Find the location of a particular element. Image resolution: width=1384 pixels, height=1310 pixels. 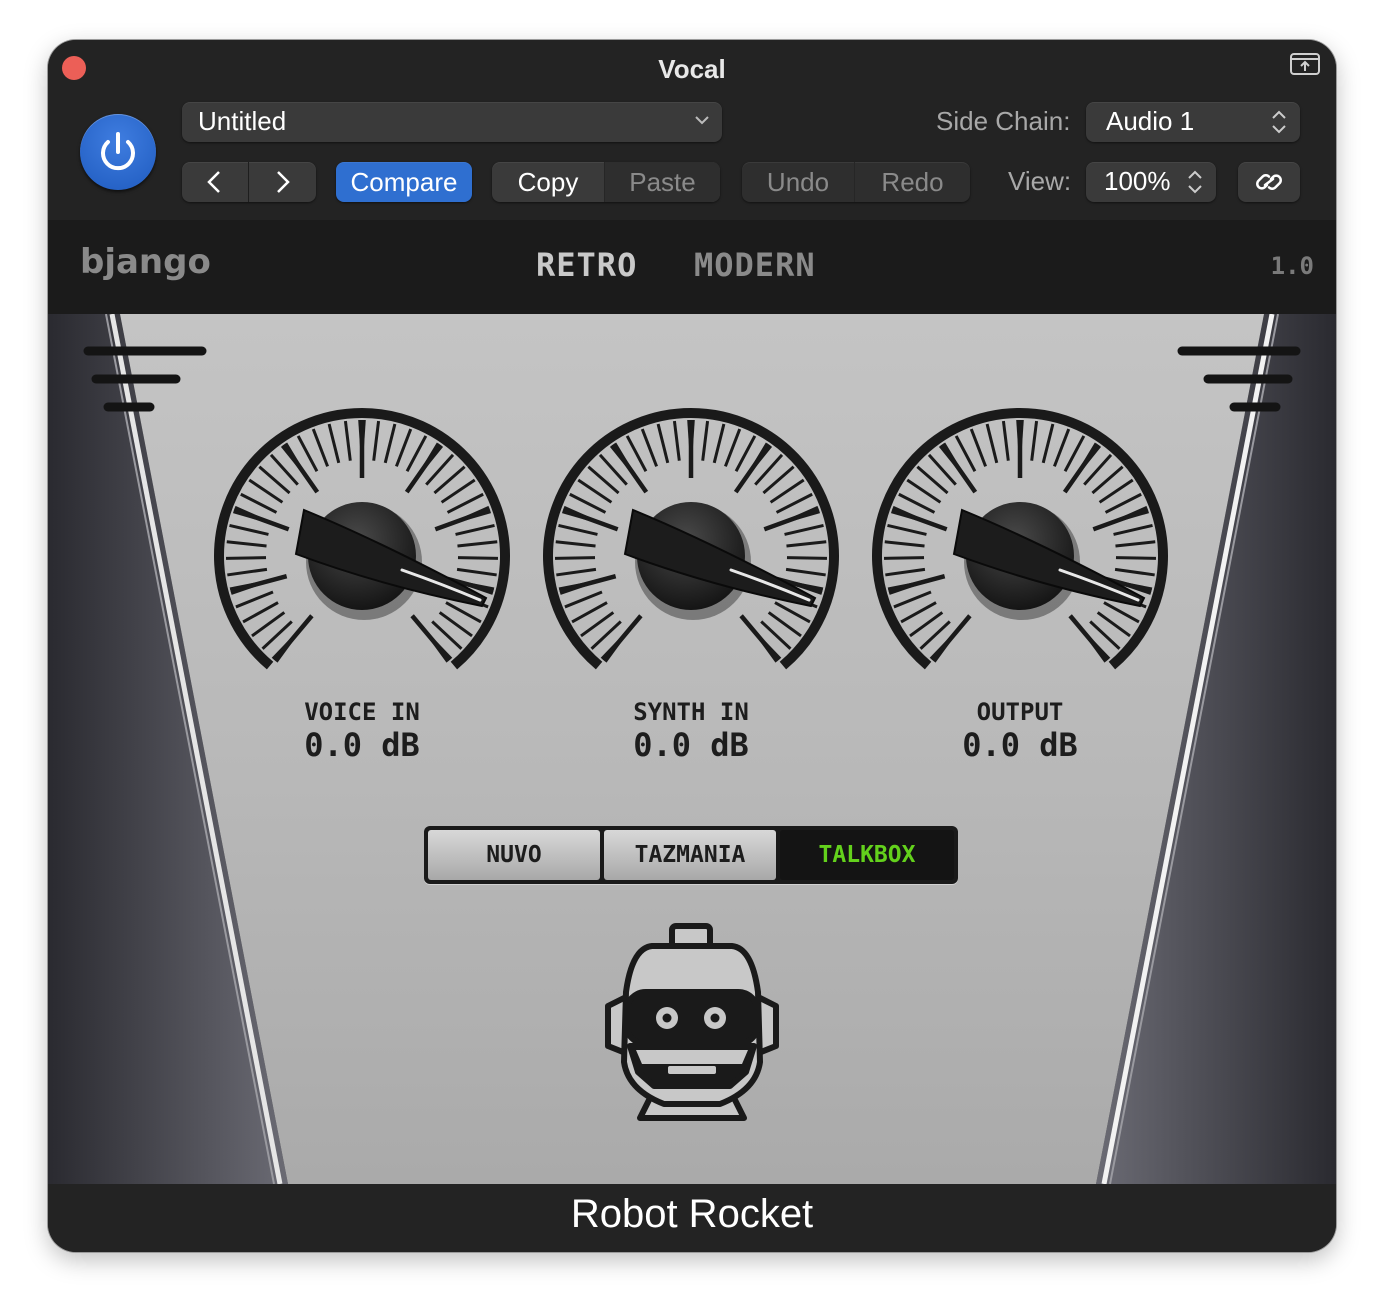

window-title: Vocal is located at coordinates (692, 69).